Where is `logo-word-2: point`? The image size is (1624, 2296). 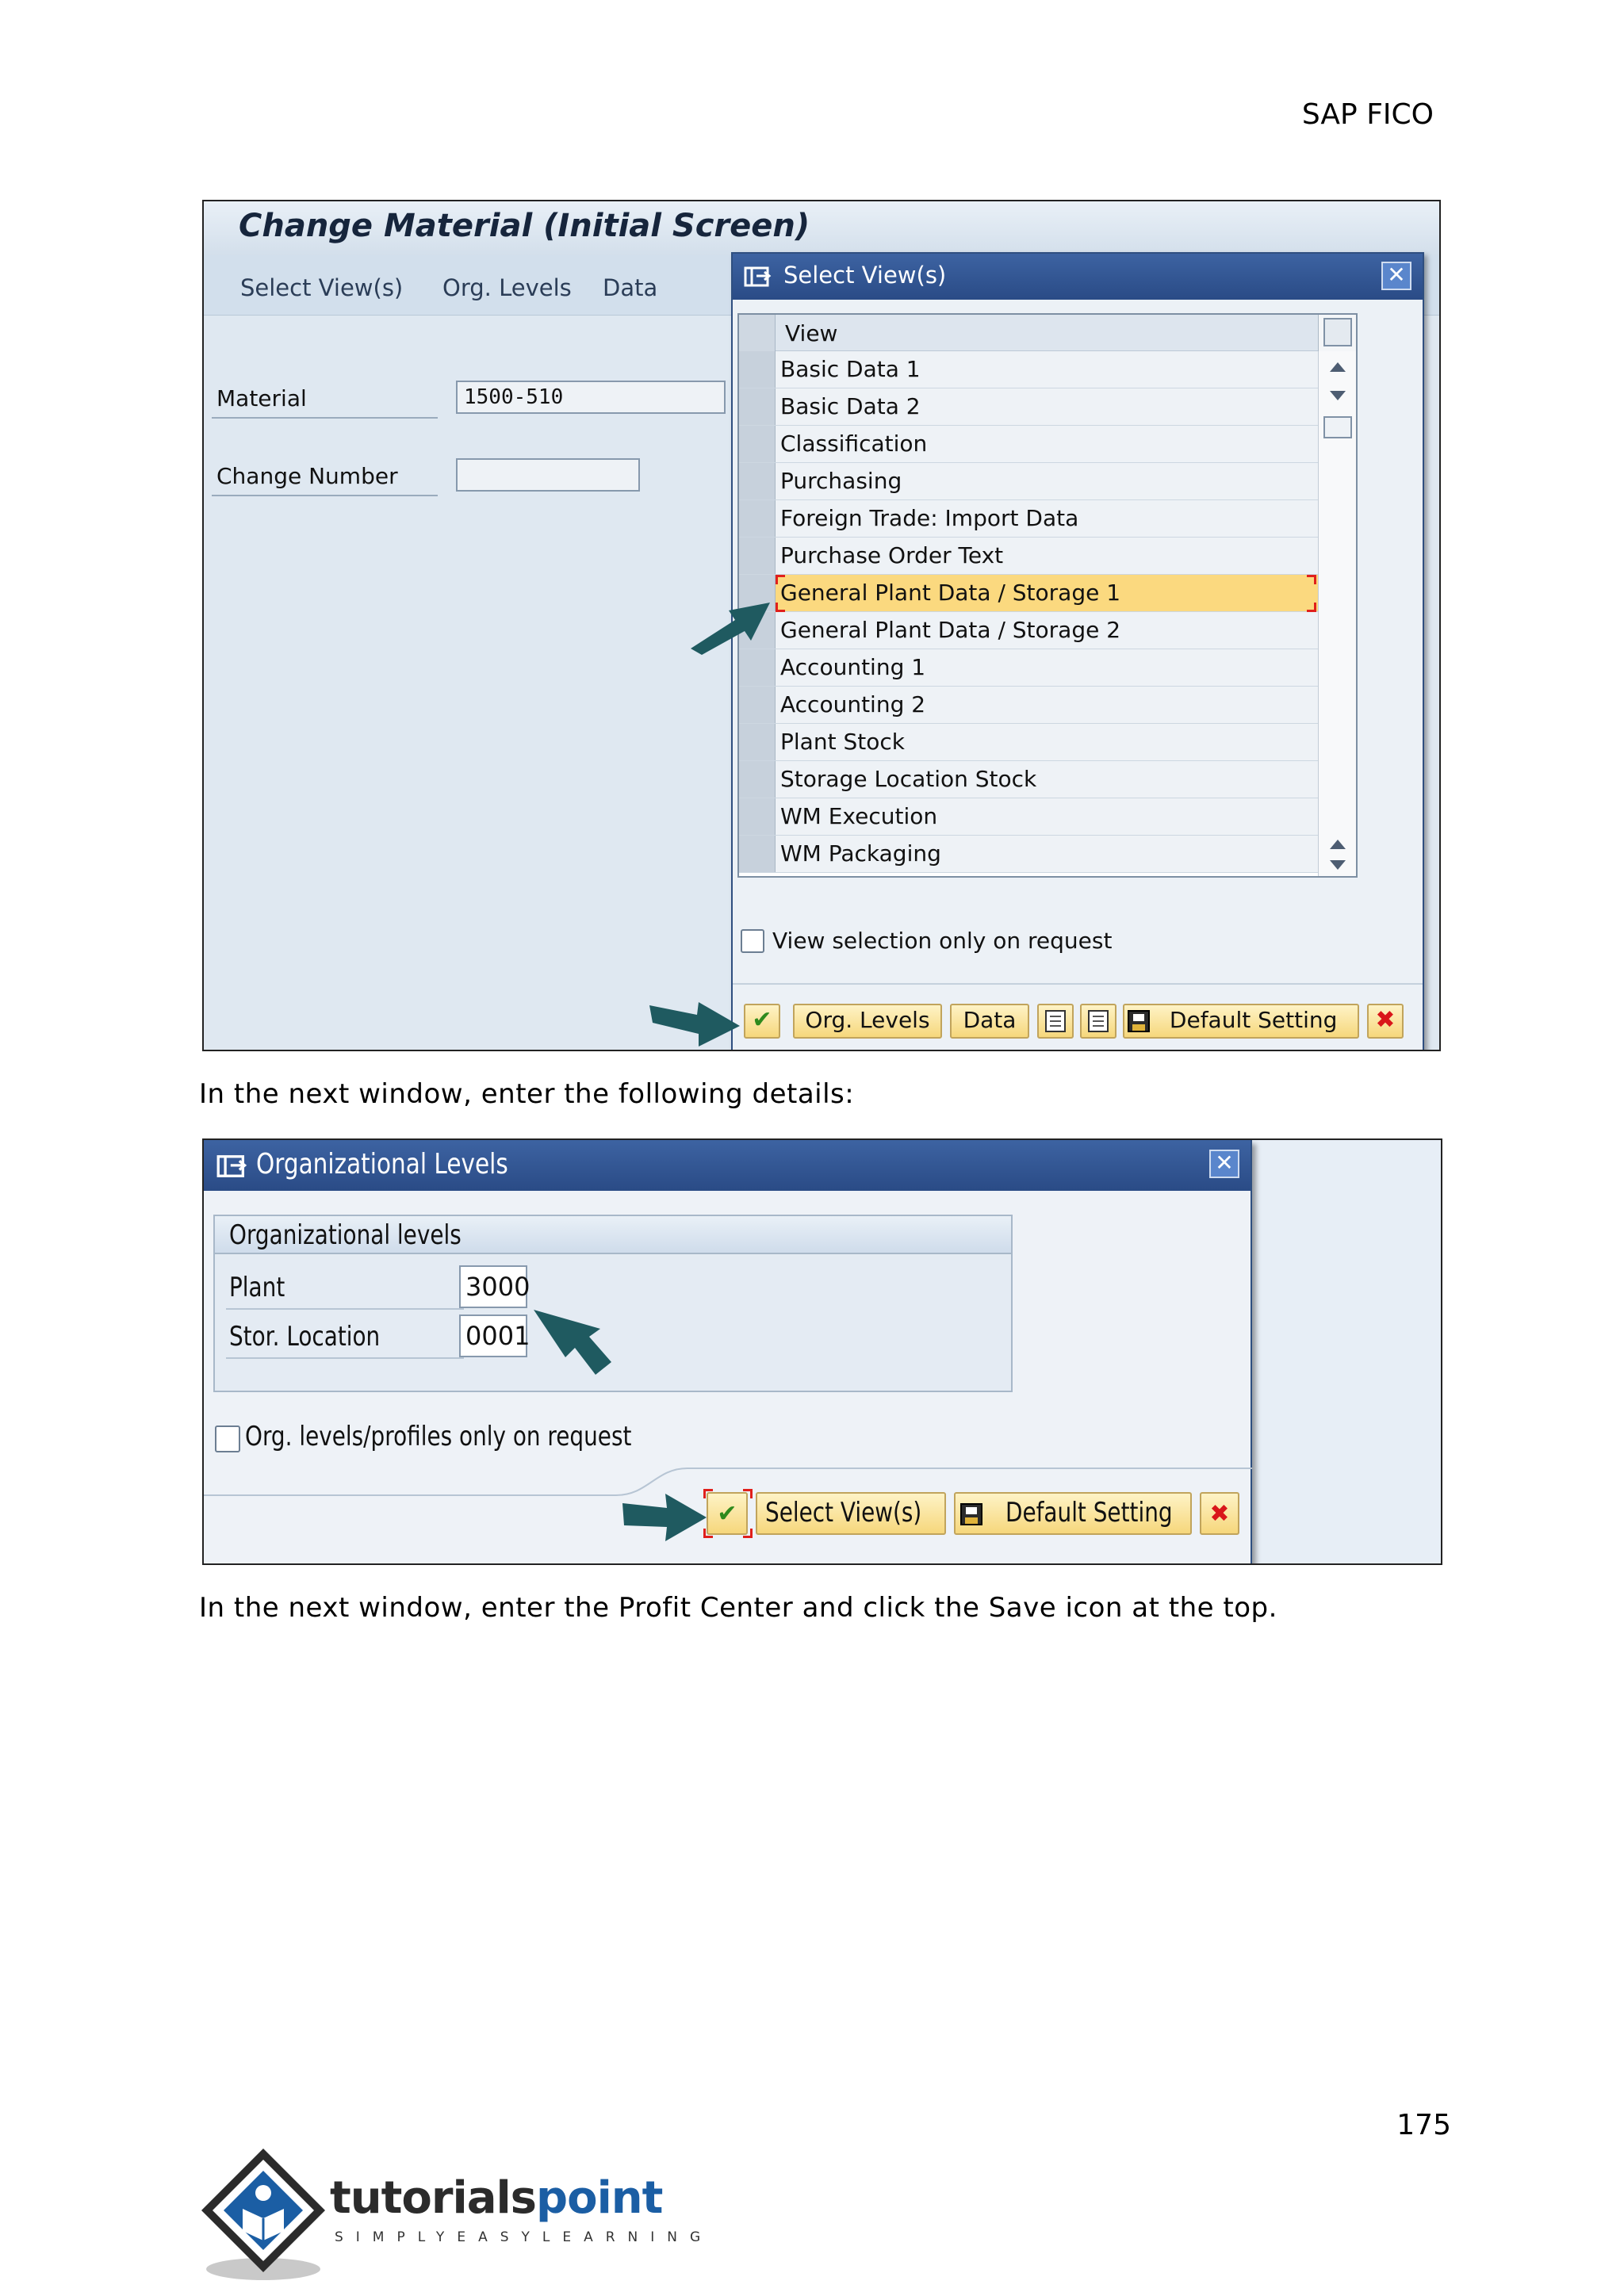 logo-word-2: point is located at coordinates (599, 2198).